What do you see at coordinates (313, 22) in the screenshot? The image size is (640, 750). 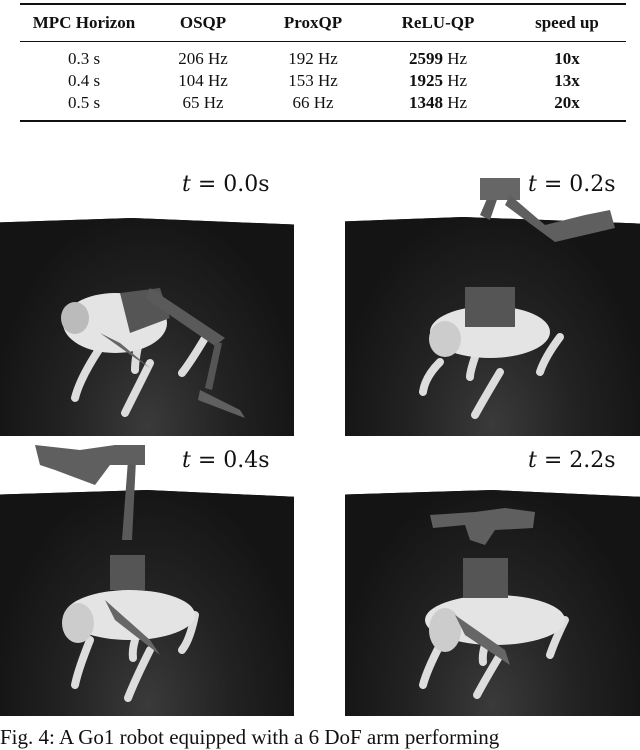 I see `header-proxqp: ProxQP` at bounding box center [313, 22].